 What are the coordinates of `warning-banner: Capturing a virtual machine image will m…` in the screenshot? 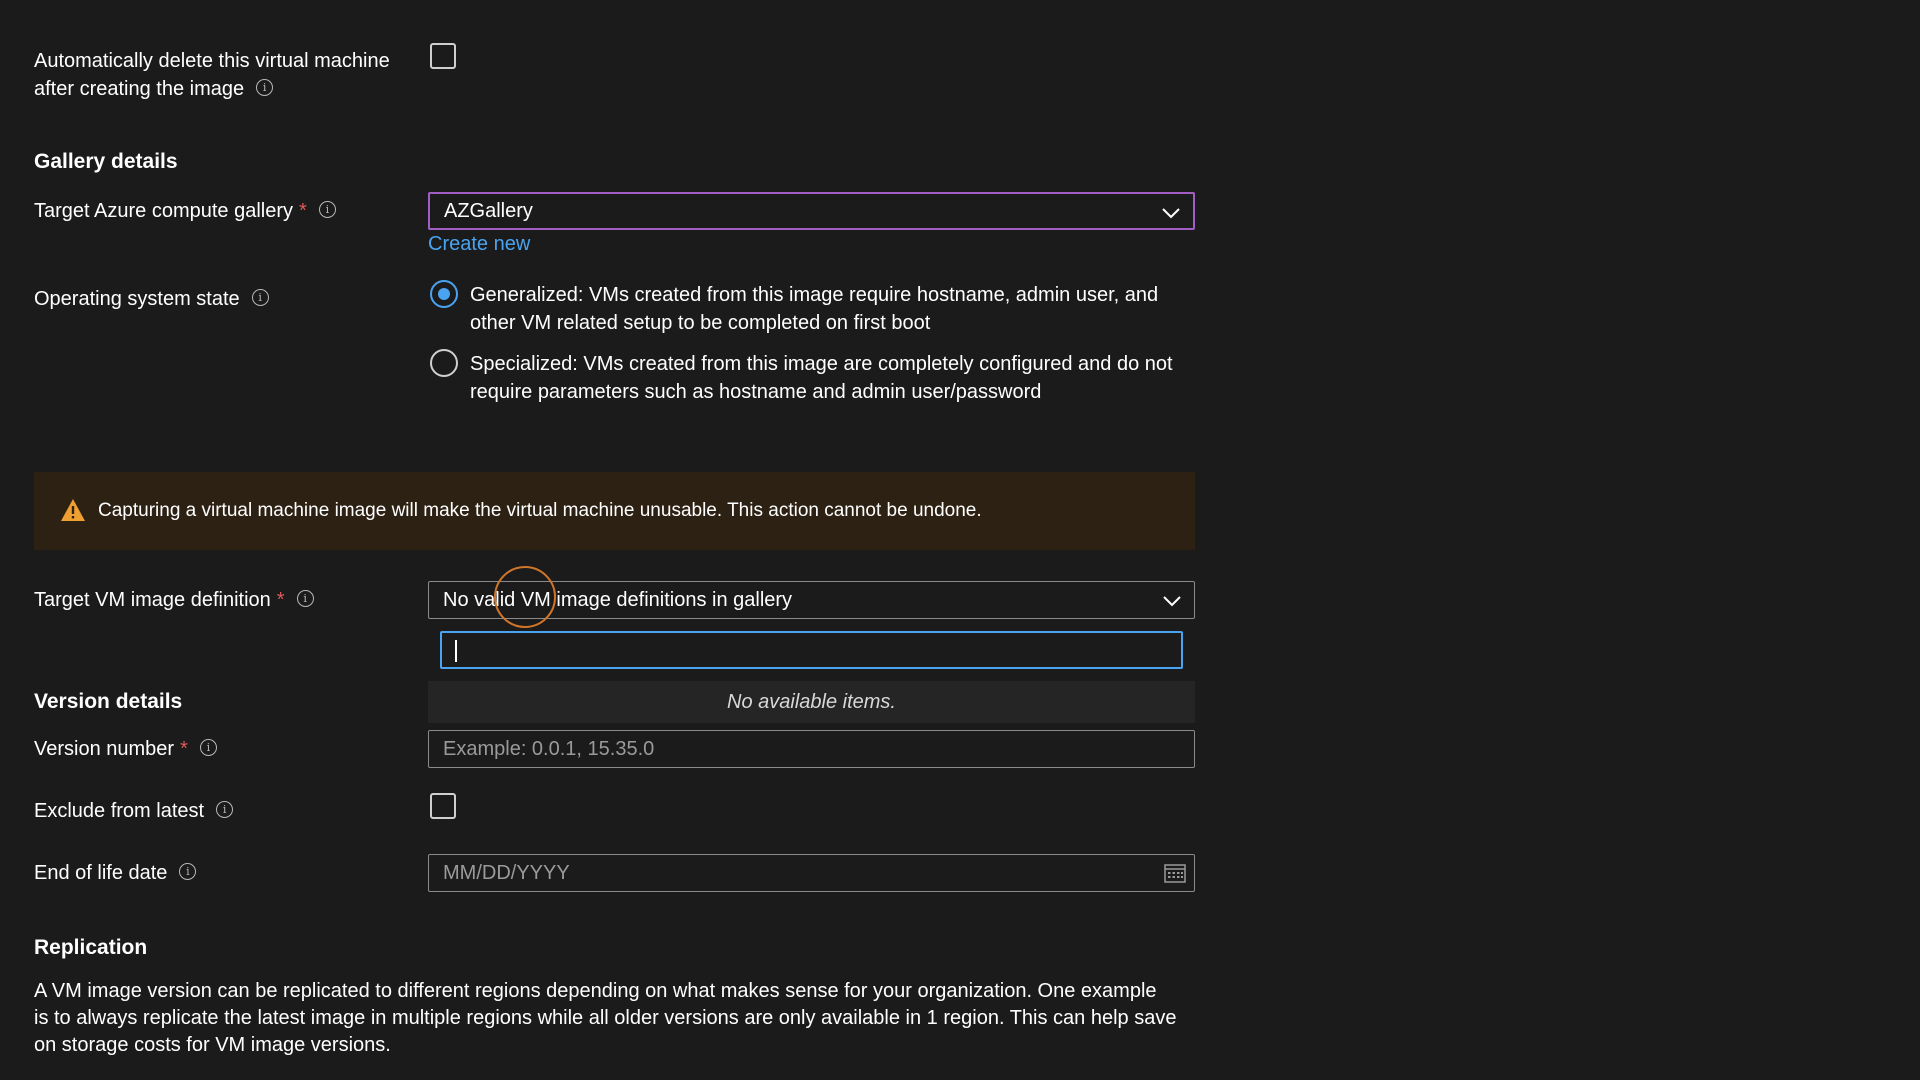 It's located at (614, 511).